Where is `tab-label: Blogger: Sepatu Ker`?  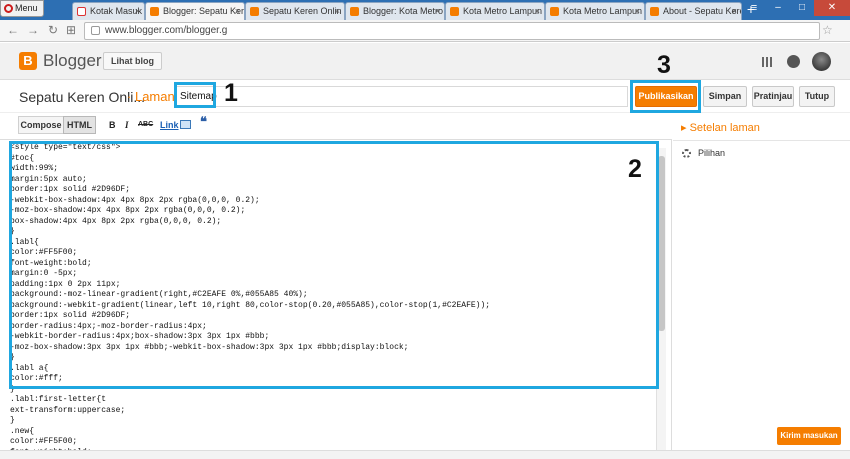
tab-label: Blogger: Sepatu Ker is located at coordinates (204, 11).